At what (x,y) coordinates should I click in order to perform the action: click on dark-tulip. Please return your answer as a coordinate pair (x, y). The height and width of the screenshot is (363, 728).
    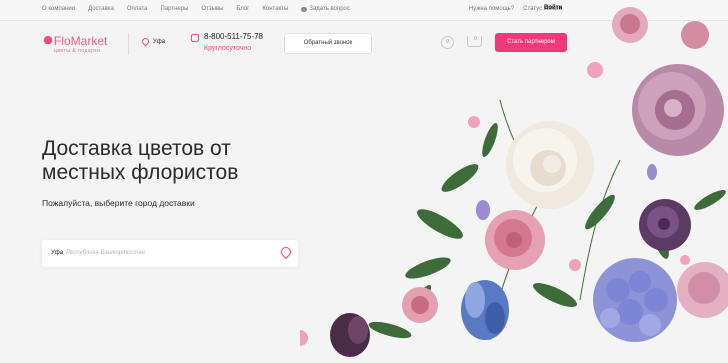
    Looking at the image, I should click on (350, 335).